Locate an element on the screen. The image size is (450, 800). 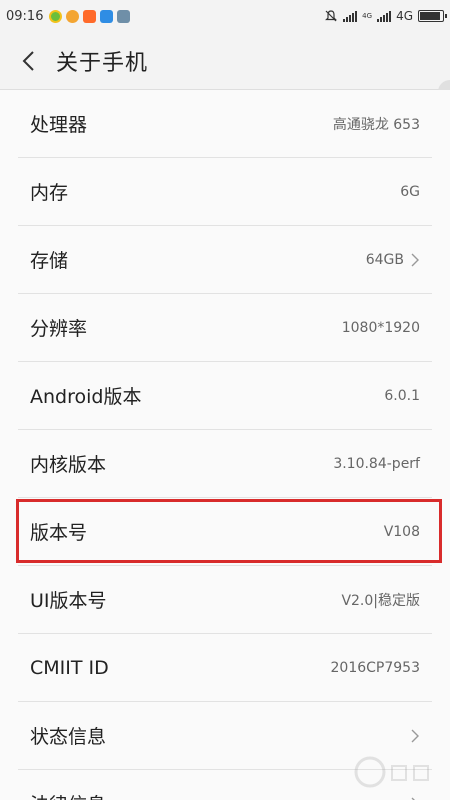
setting-row-resolution: 分辨率 1080*1920 is located at coordinates (225, 328).